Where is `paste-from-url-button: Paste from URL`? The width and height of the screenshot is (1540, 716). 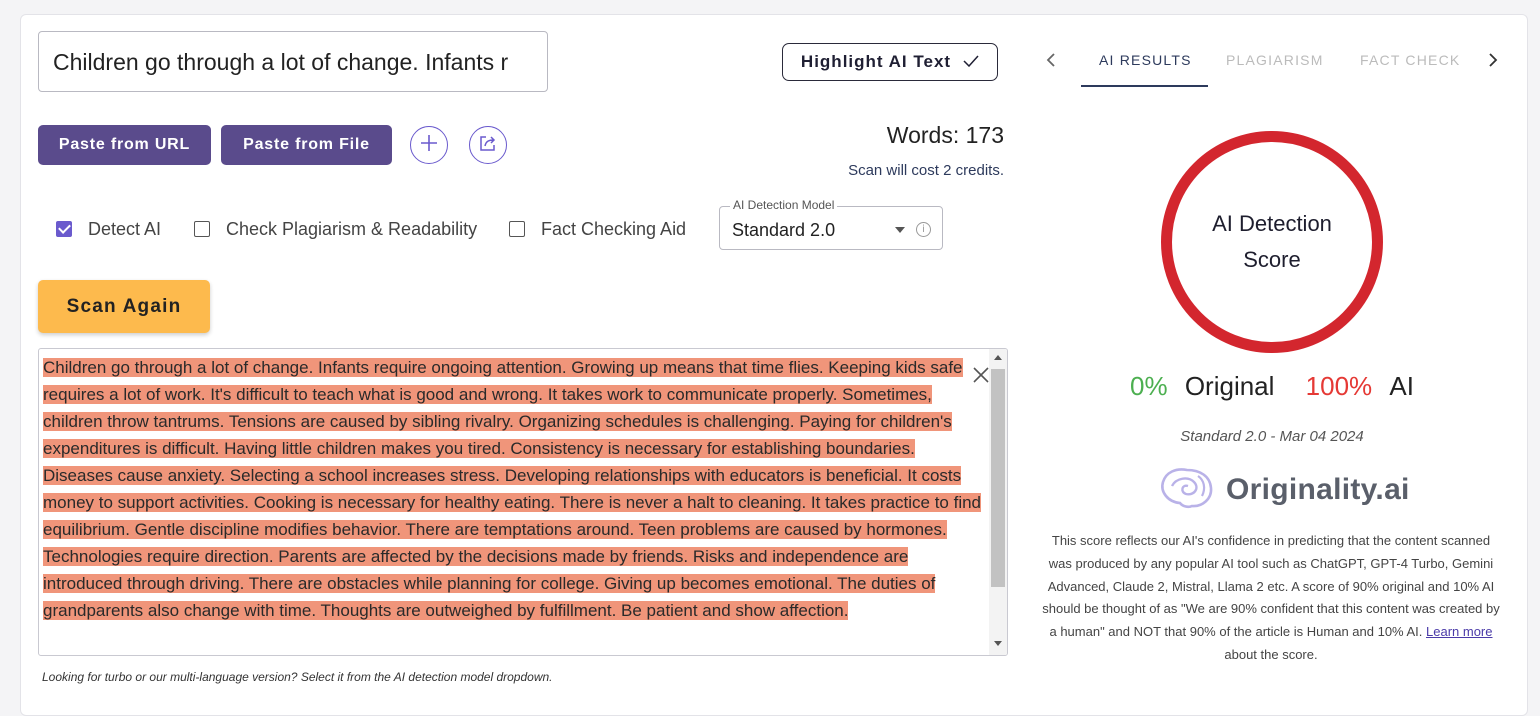
paste-from-url-button: Paste from URL is located at coordinates (124, 145).